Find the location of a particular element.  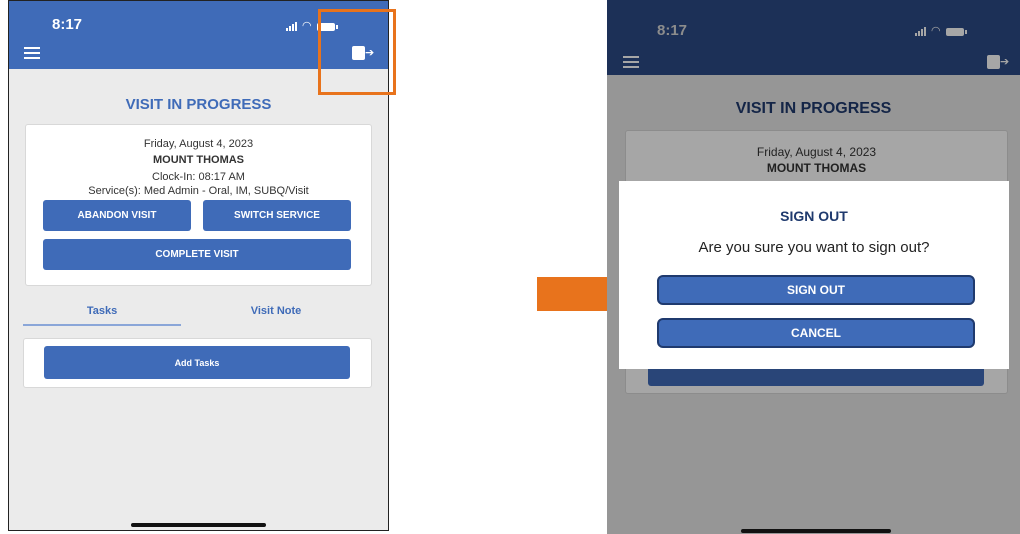

tab-tasks: Tasks is located at coordinates (102, 311).